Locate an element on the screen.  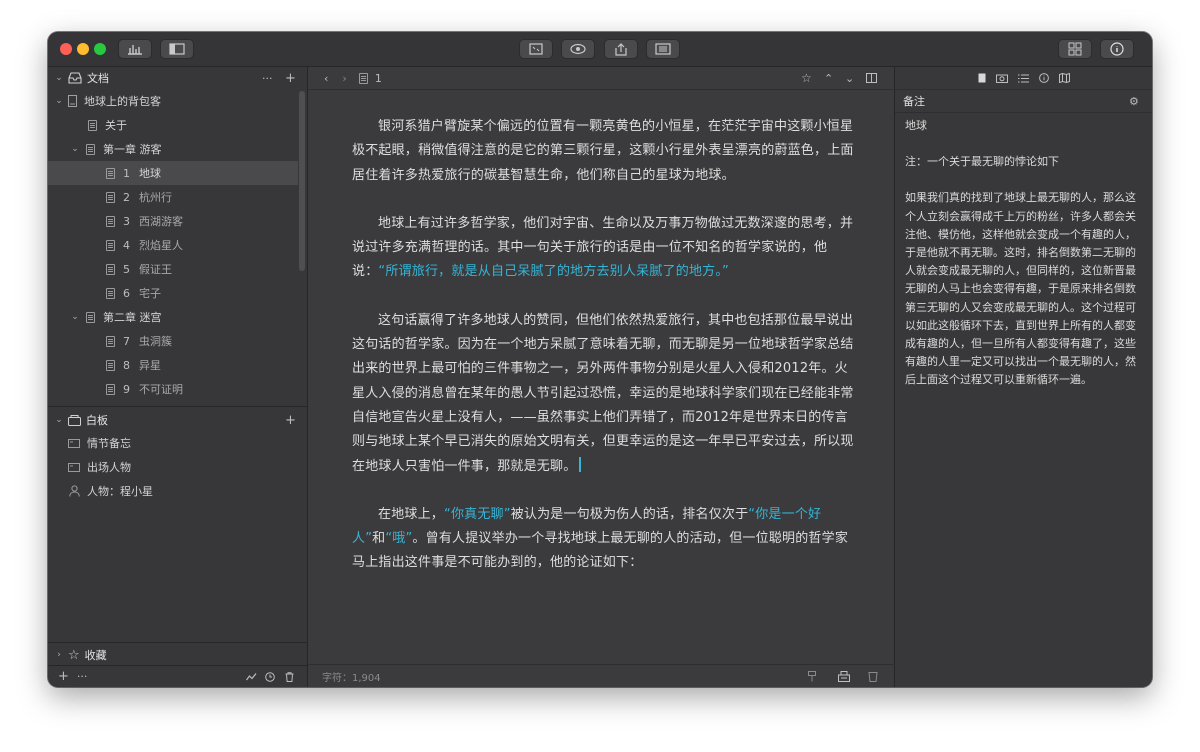
note-tab-icon is located at coordinates (982, 78).